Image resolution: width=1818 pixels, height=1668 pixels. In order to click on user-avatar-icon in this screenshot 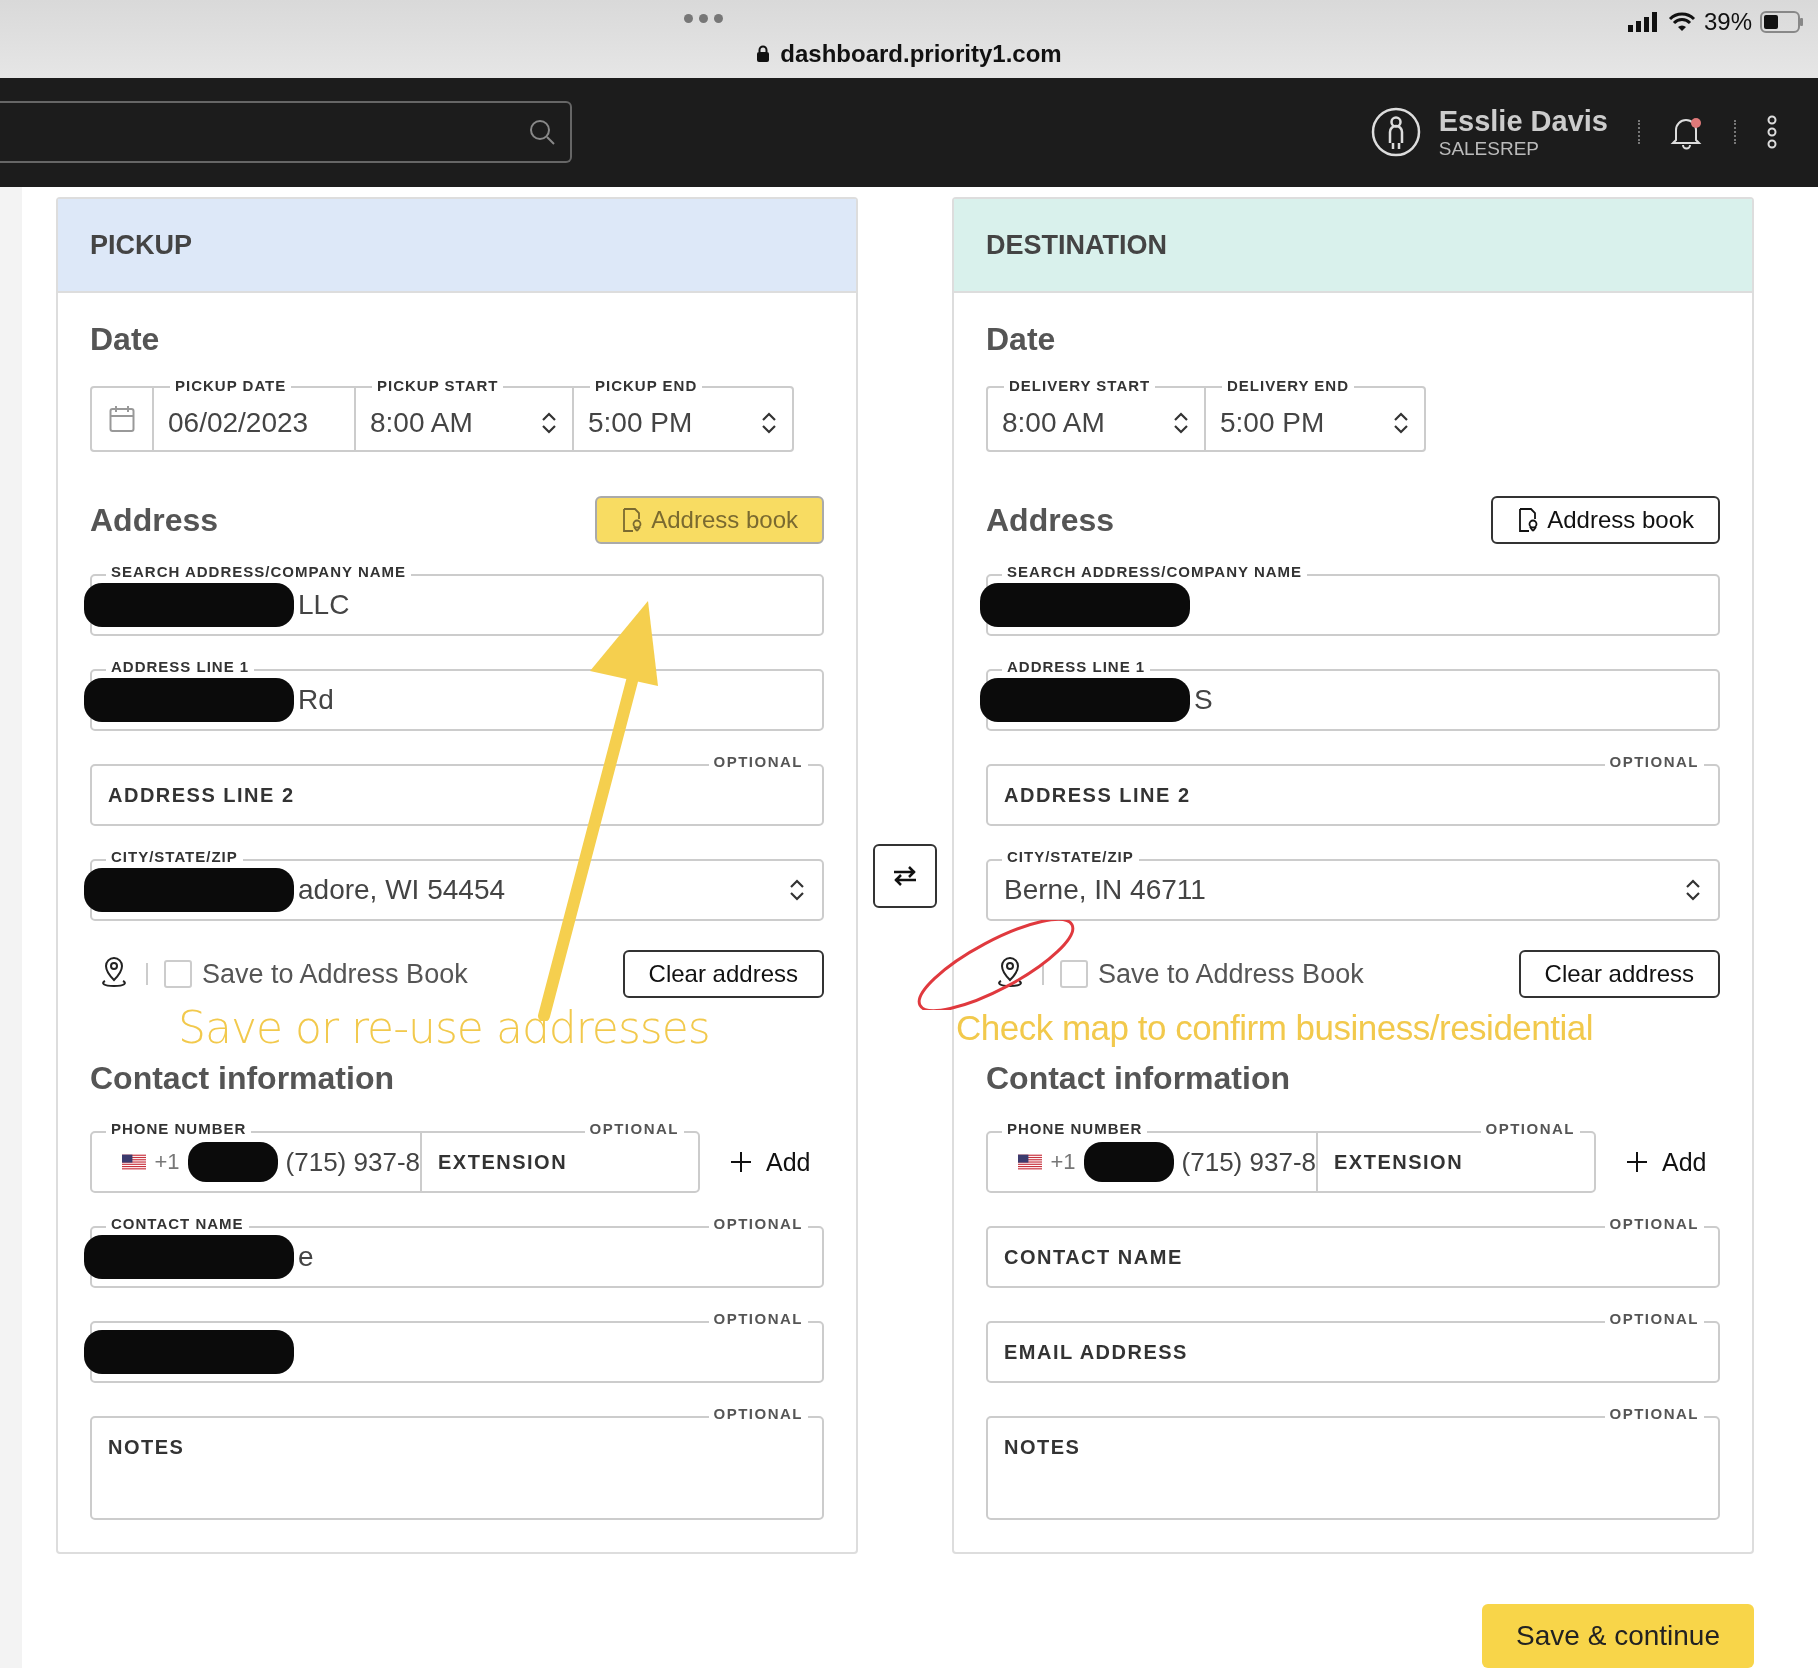, I will do `click(1395, 132)`.